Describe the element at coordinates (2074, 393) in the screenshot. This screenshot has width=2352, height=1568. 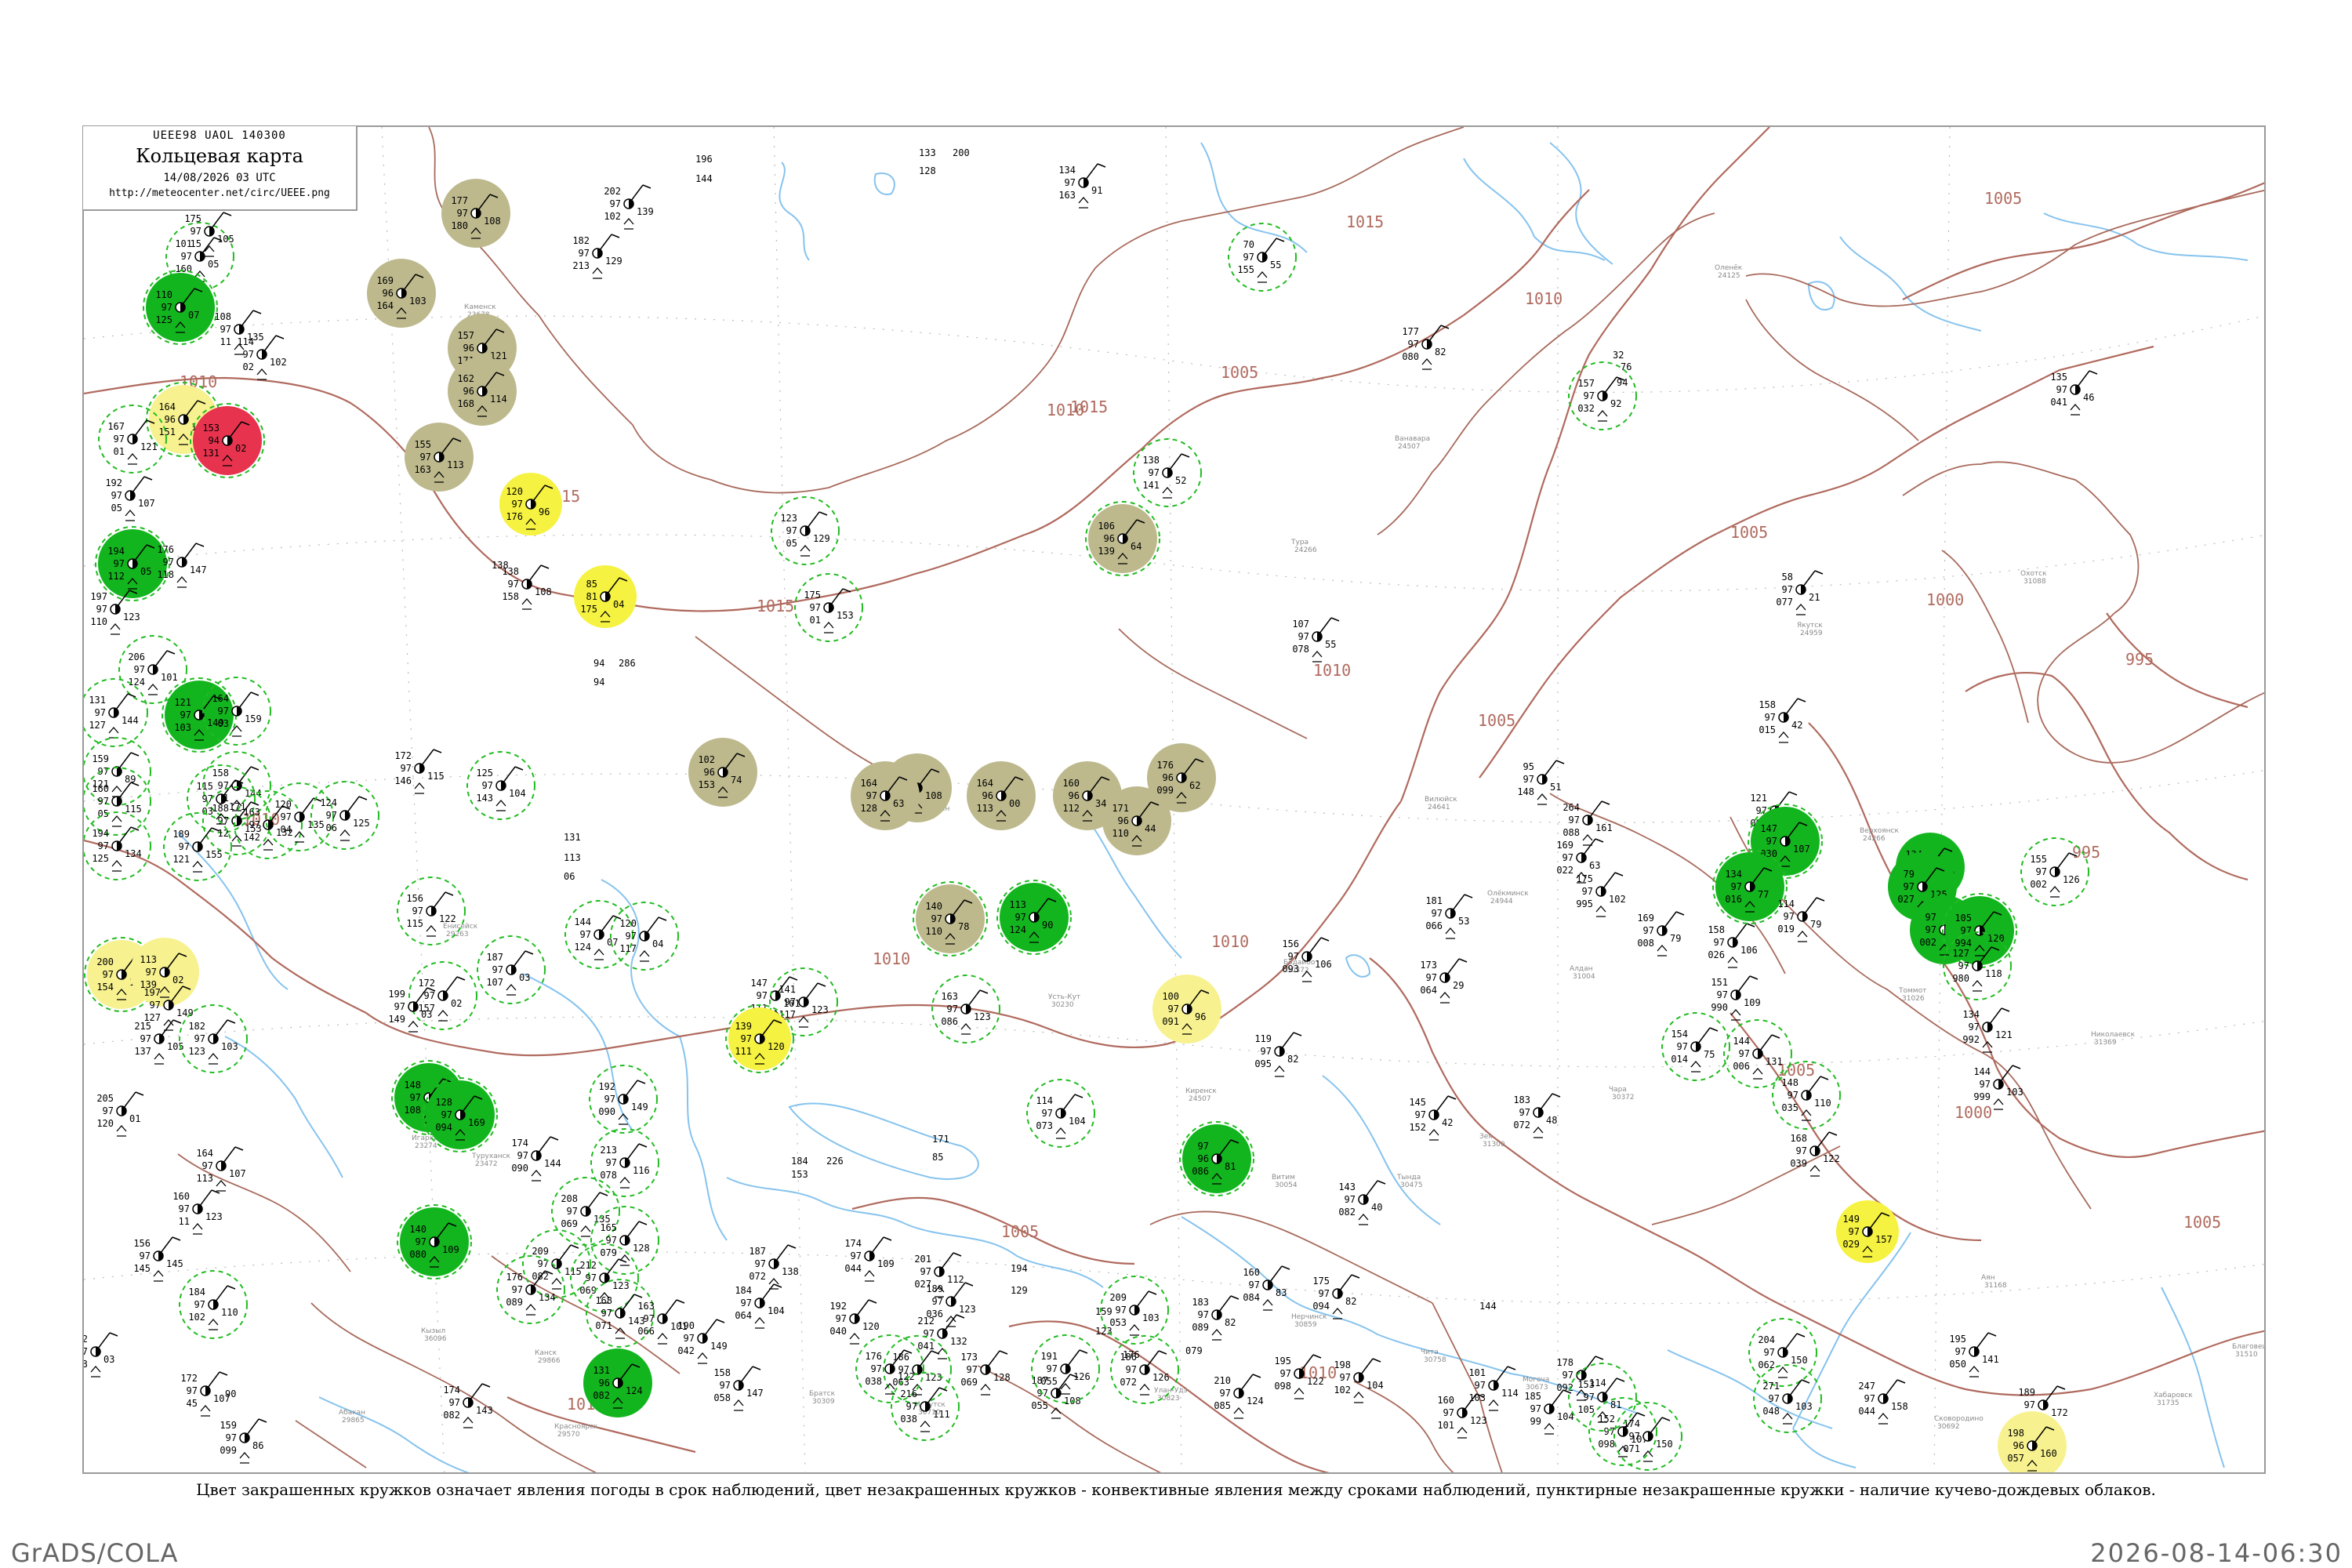
I see `station-plot: 13597 041 46` at that location.